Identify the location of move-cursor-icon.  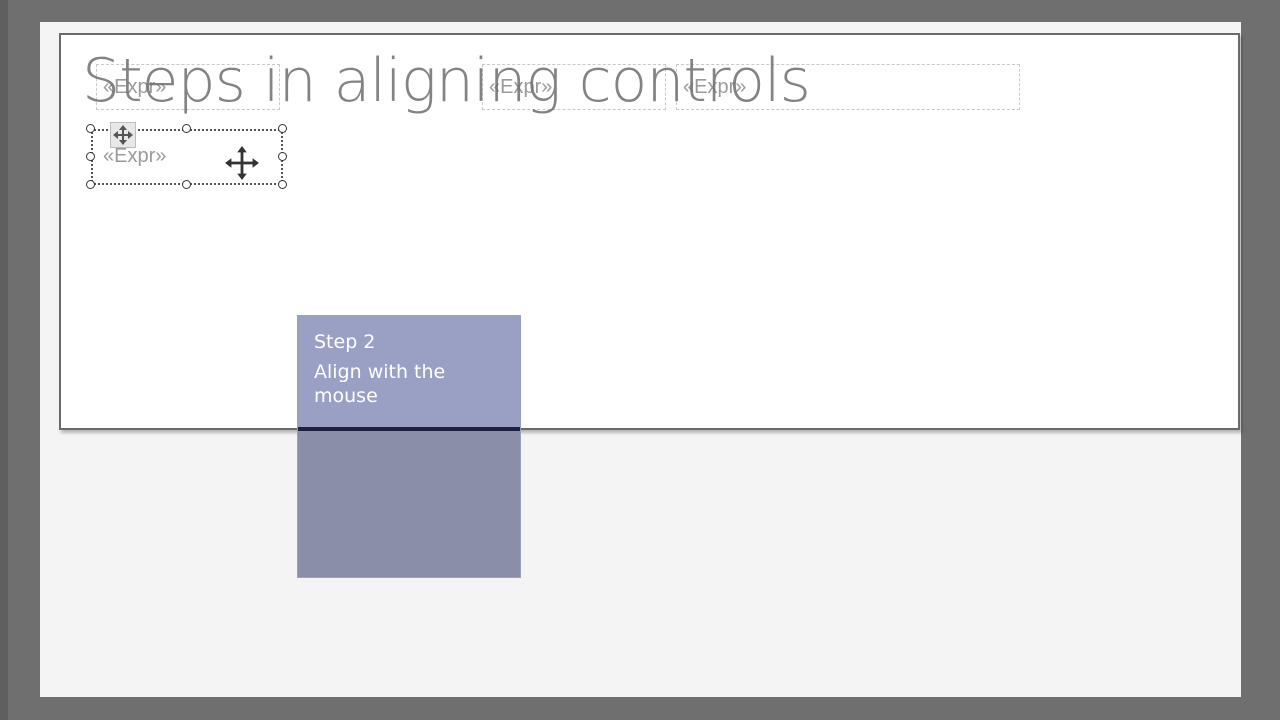
(242, 163).